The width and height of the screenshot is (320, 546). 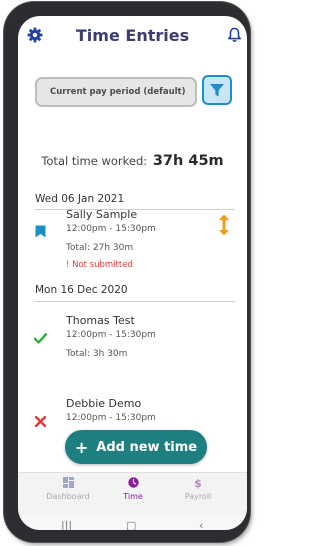 What do you see at coordinates (68, 482) in the screenshot?
I see `dashboard-icon` at bounding box center [68, 482].